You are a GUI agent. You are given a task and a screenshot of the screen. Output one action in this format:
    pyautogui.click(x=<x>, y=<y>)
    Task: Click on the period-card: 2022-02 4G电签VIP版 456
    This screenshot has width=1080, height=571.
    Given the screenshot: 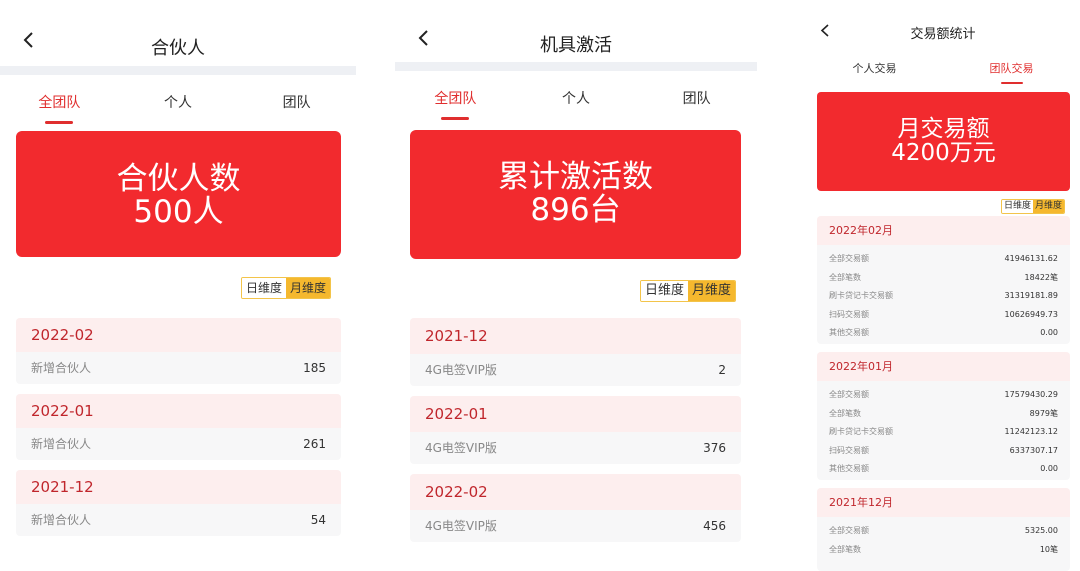 What is the action you would take?
    pyautogui.click(x=575, y=508)
    